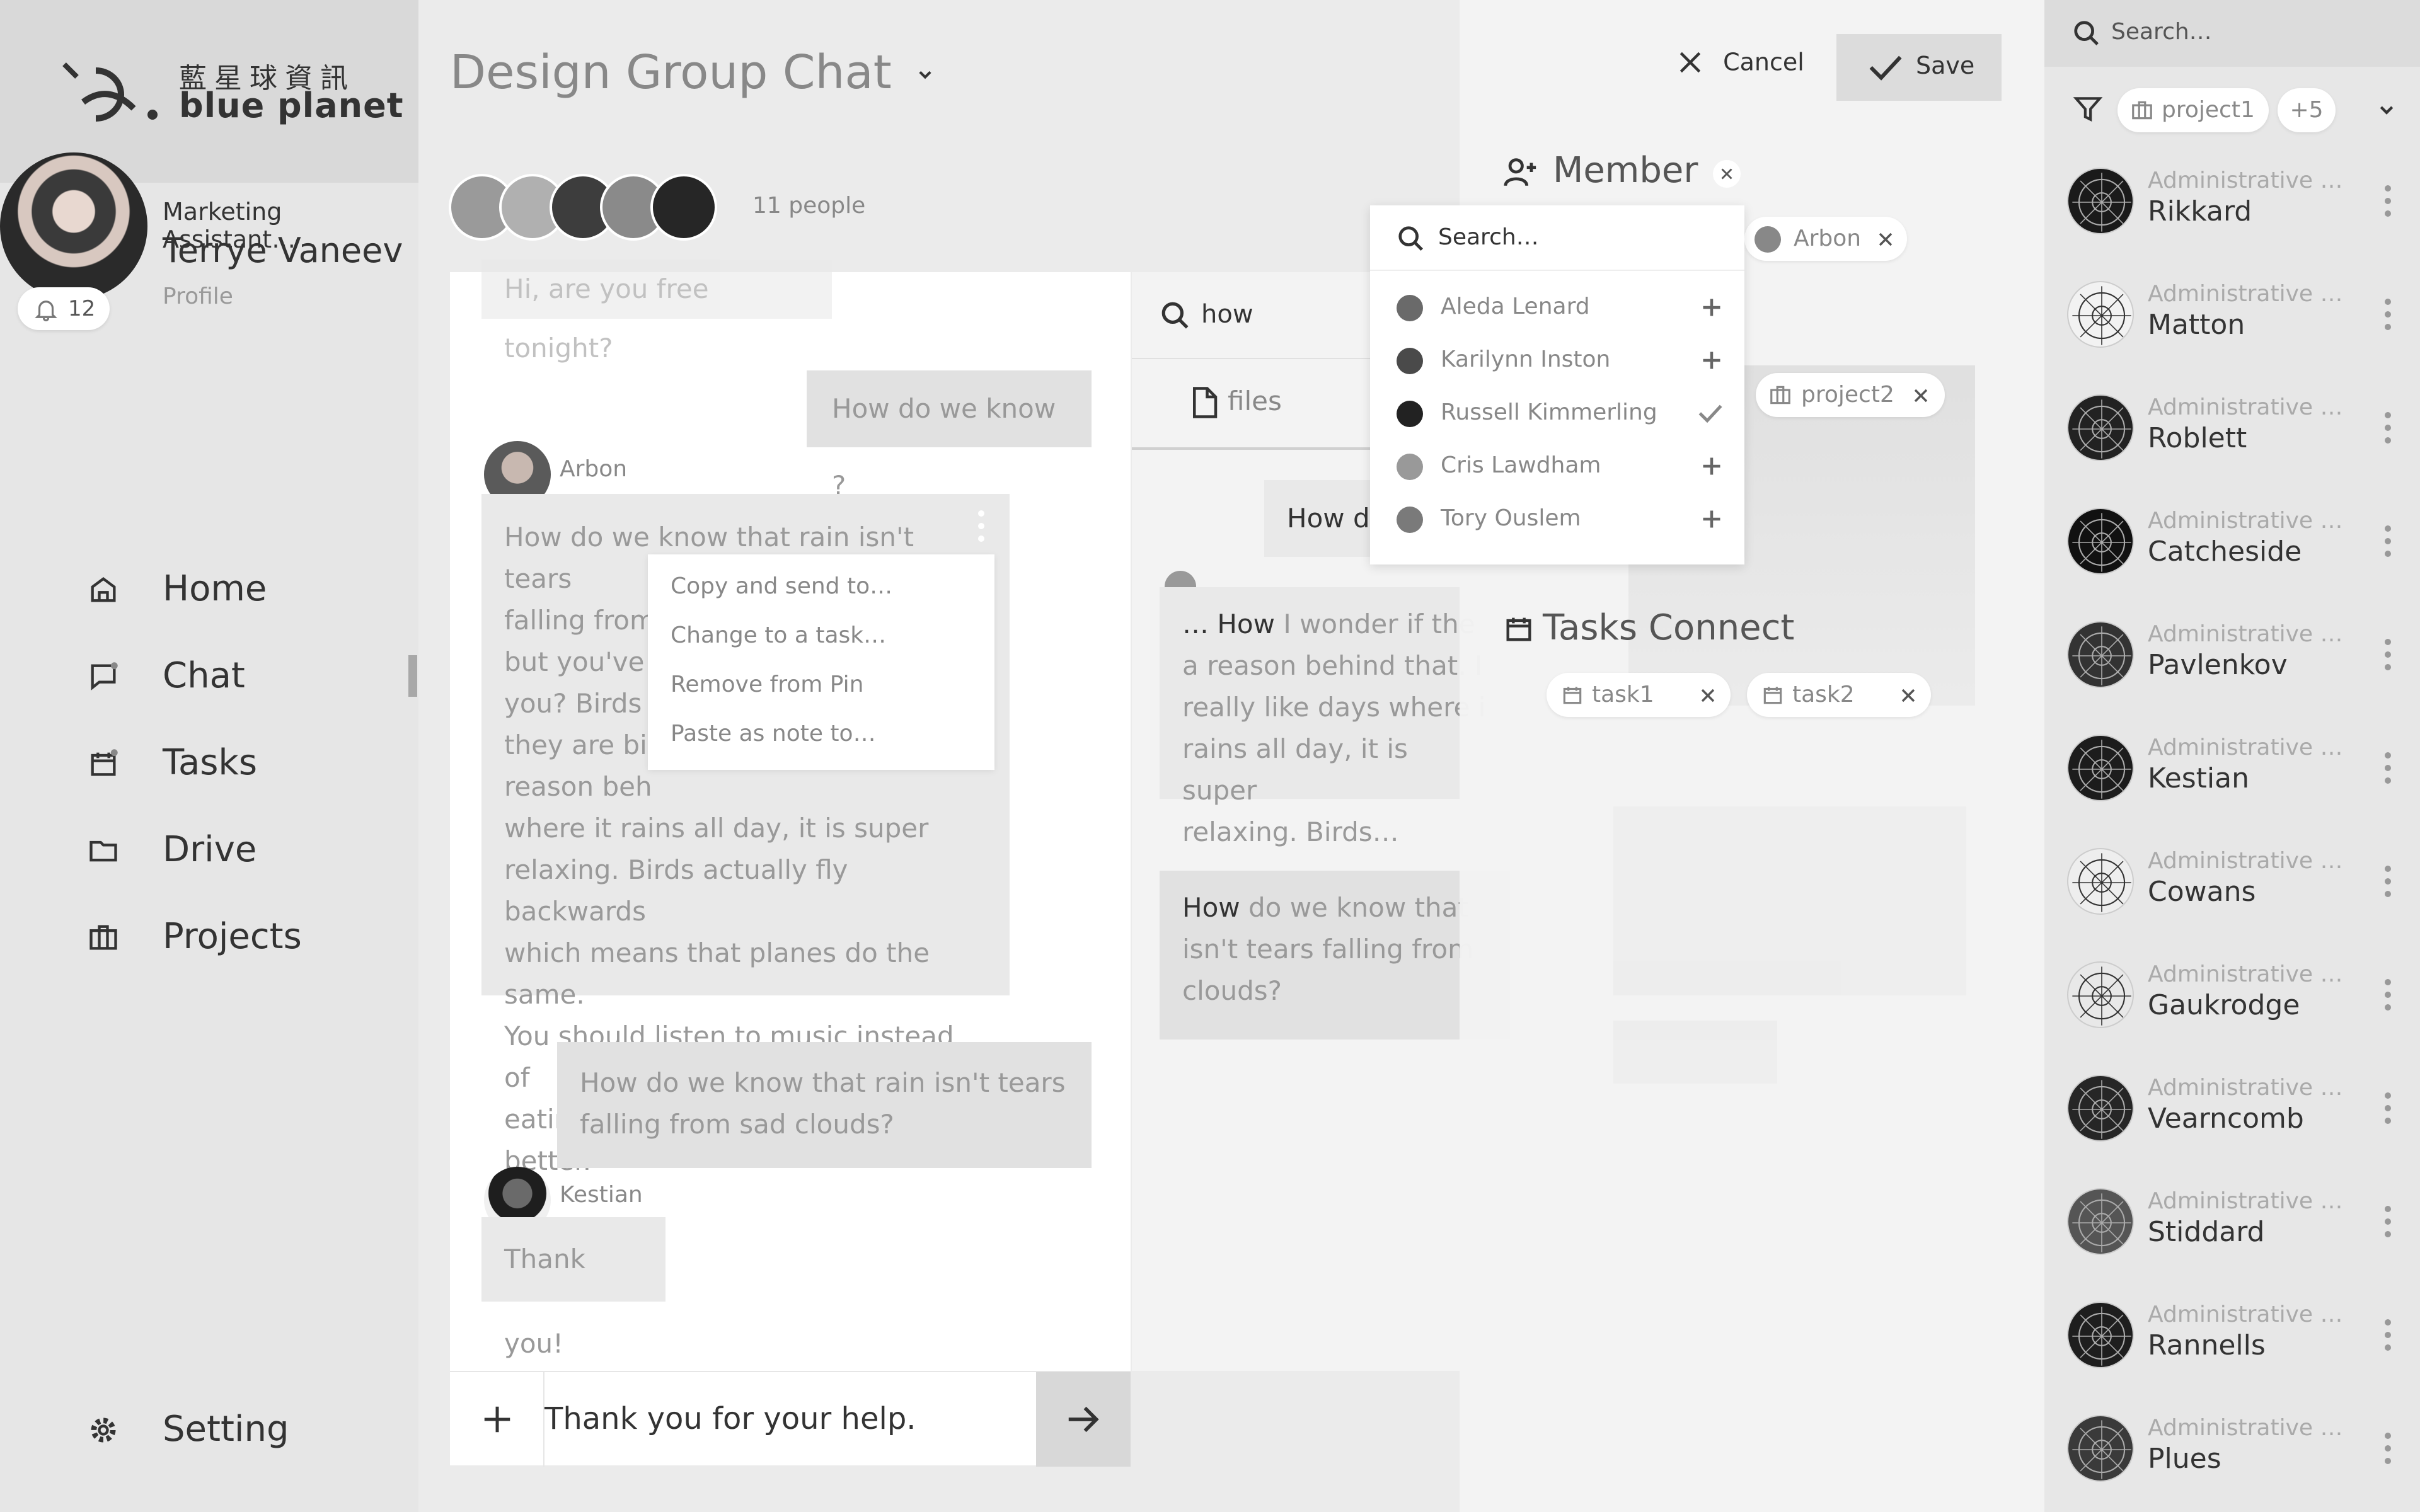 This screenshot has width=2420, height=1512. I want to click on chat-title: Design Group Chat, so click(692, 72).